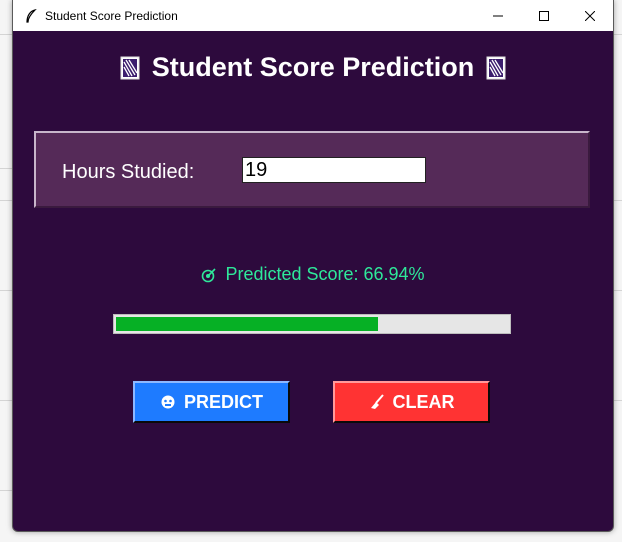 The width and height of the screenshot is (622, 542). Describe the element at coordinates (223, 401) in the screenshot. I see `predict-button-label: PREDICT` at that location.